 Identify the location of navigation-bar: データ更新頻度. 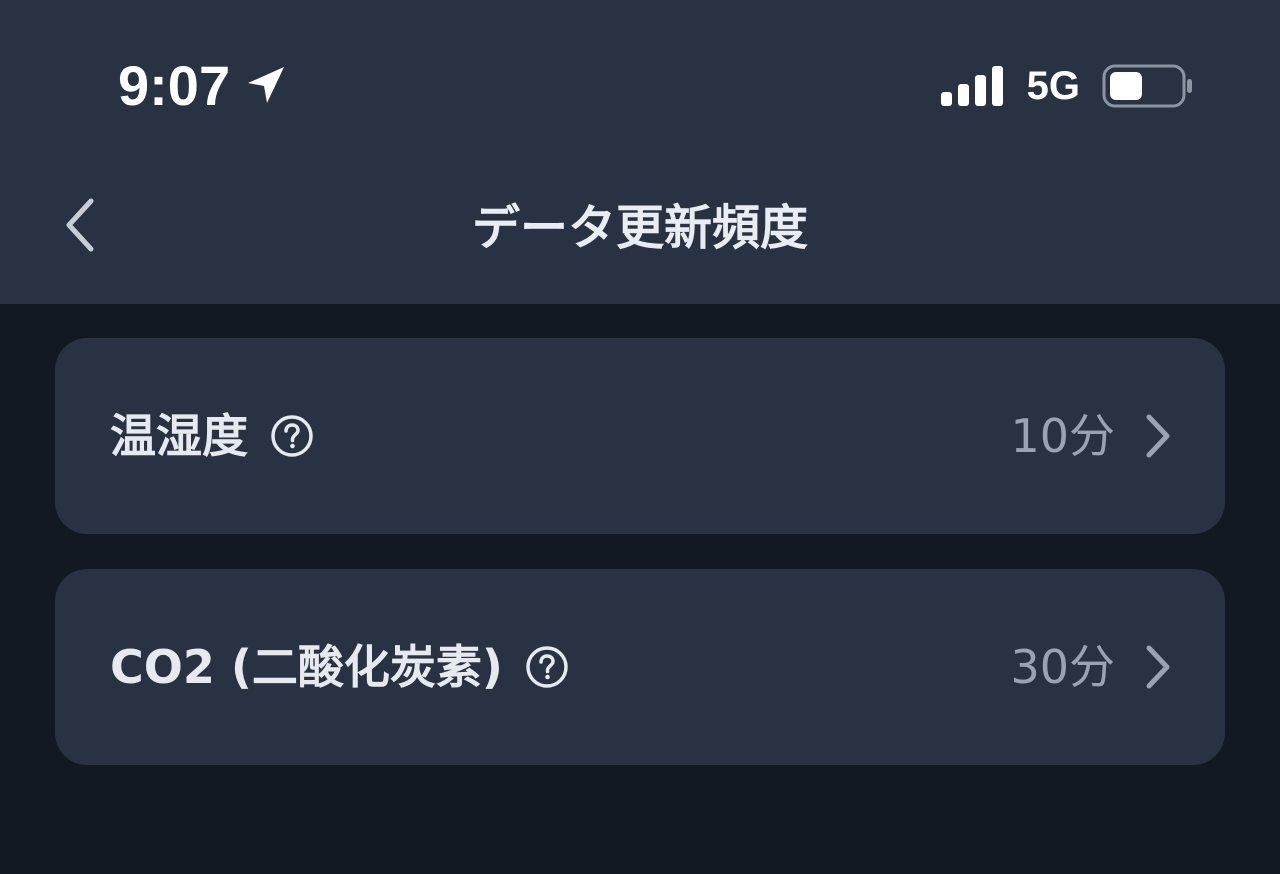
(640, 230).